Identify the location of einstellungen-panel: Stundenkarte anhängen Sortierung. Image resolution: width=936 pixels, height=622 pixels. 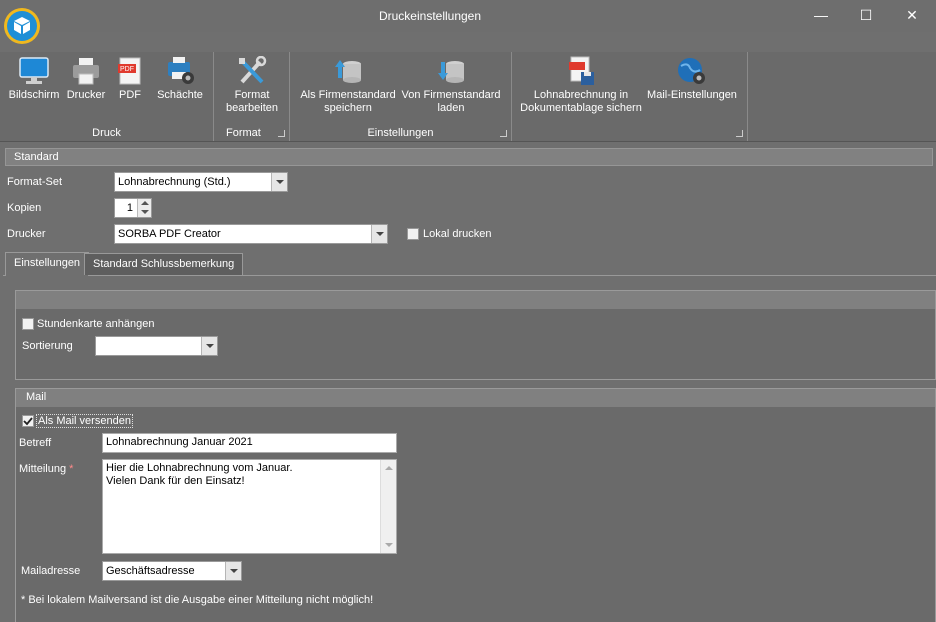
(475, 335).